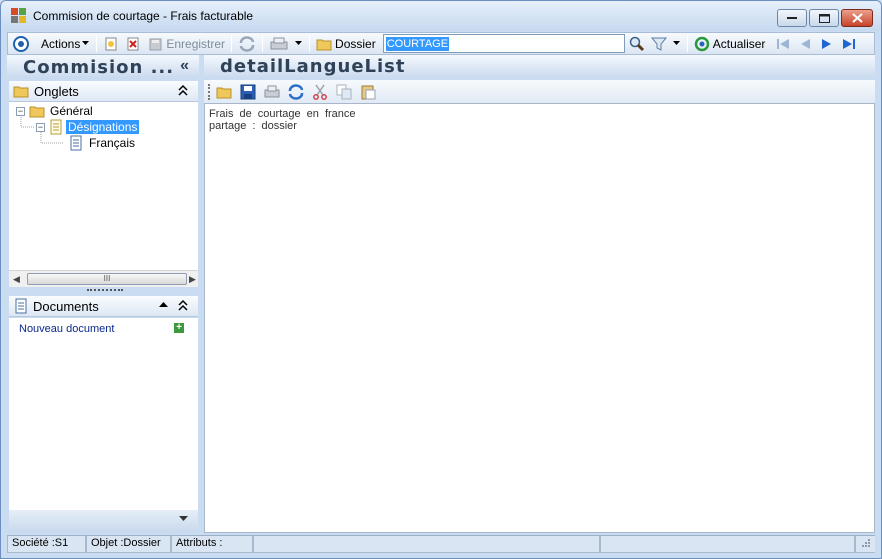  Describe the element at coordinates (56, 91) in the screenshot. I see `tabs-group-title: Onglets` at that location.